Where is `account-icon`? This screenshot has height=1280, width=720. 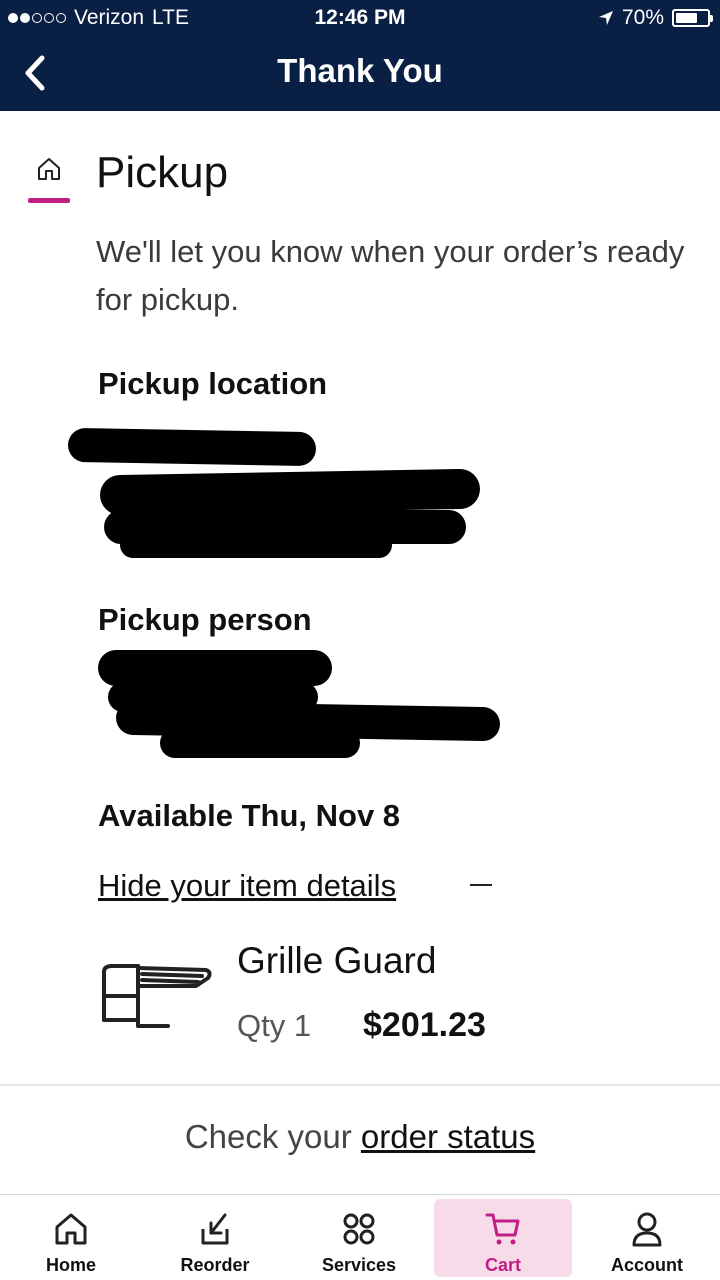 account-icon is located at coordinates (647, 1229).